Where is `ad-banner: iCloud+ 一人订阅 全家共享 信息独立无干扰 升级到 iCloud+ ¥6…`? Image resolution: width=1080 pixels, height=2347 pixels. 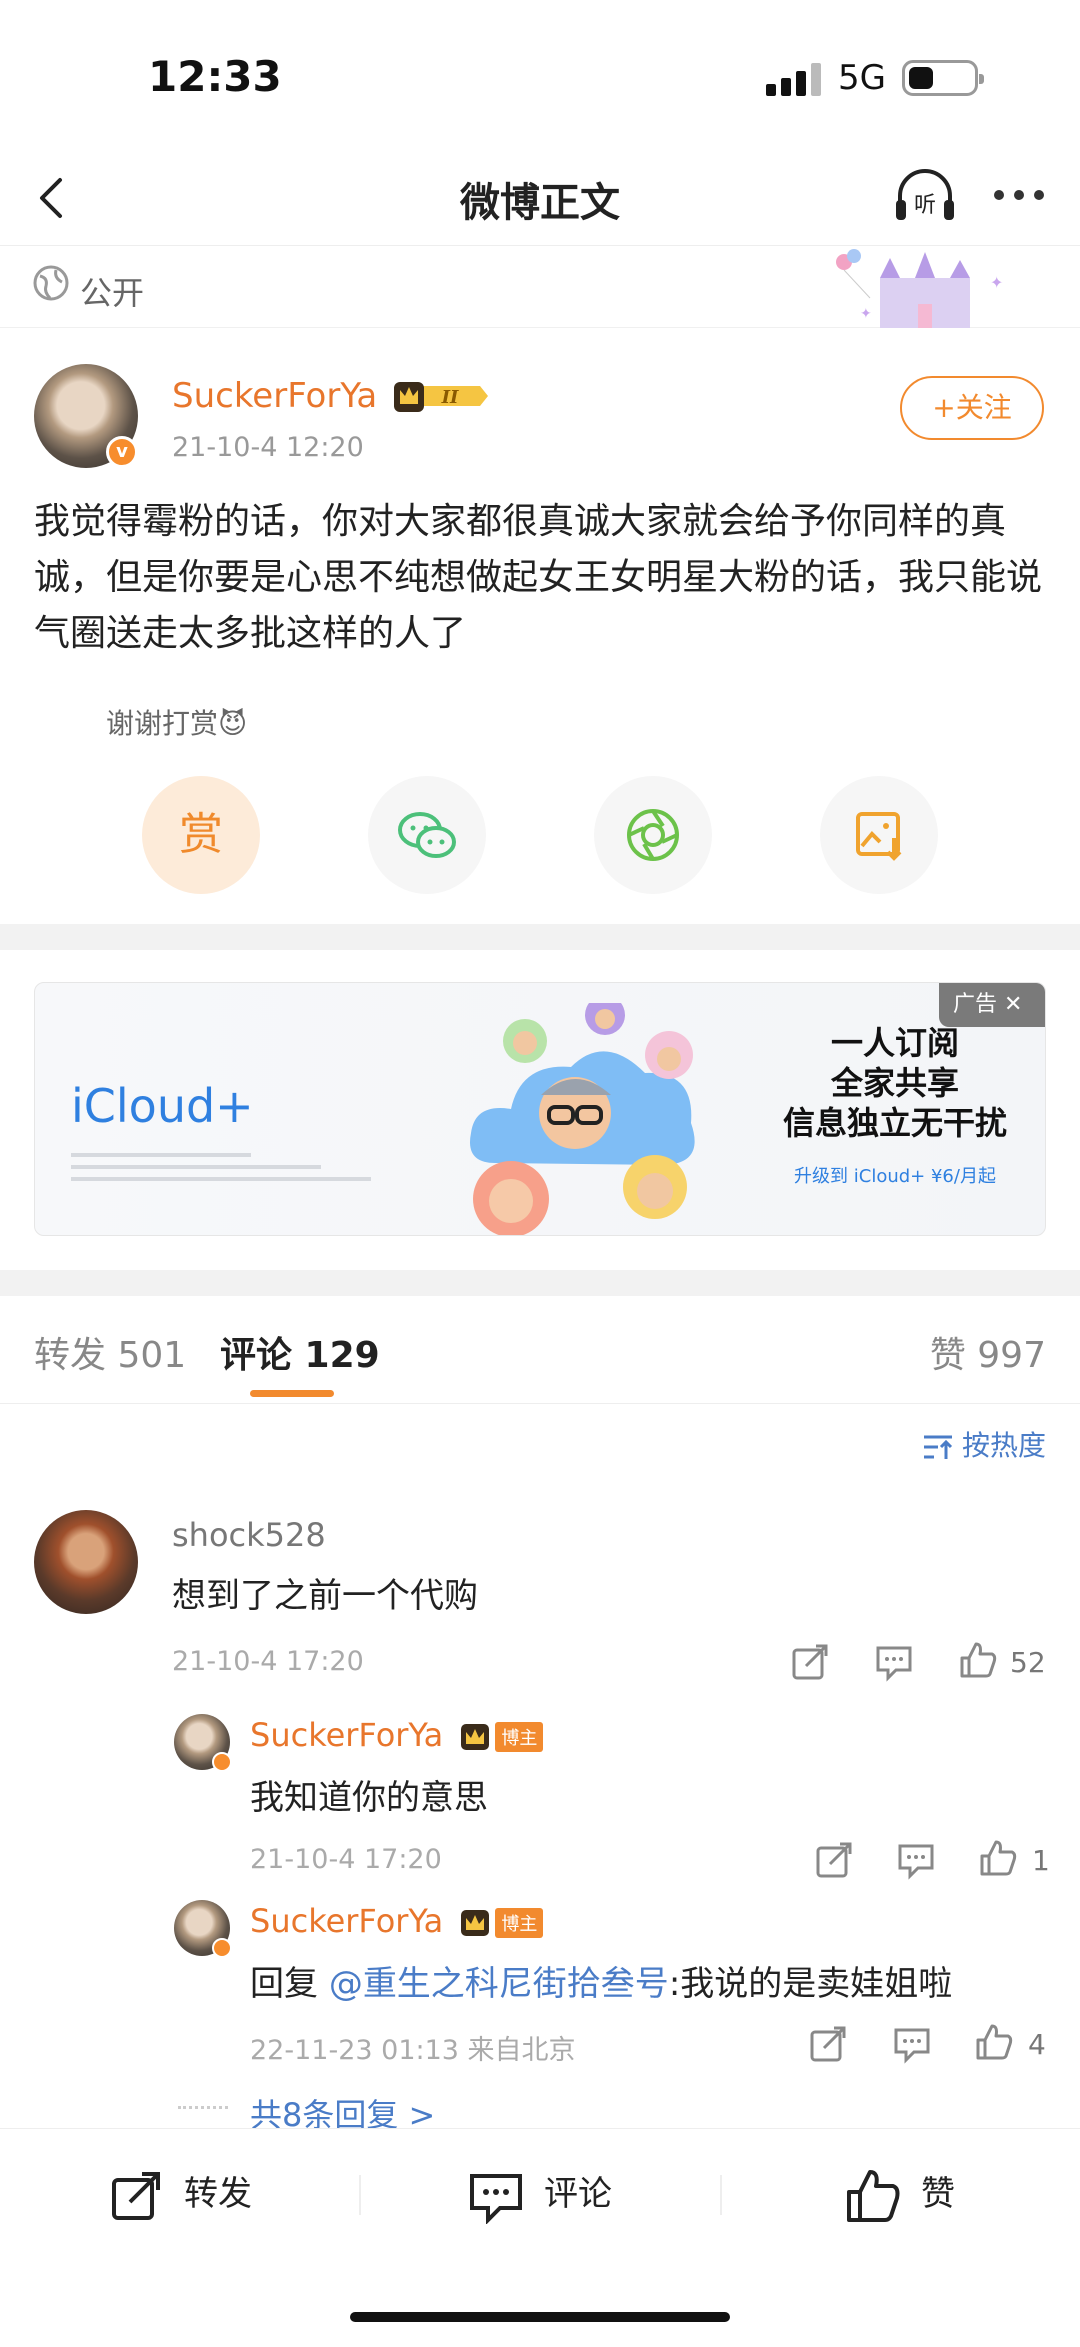 ad-banner: iCloud+ 一人订阅 全家共享 信息独立无干扰 升级到 iCloud+ ¥6… is located at coordinates (540, 1109).